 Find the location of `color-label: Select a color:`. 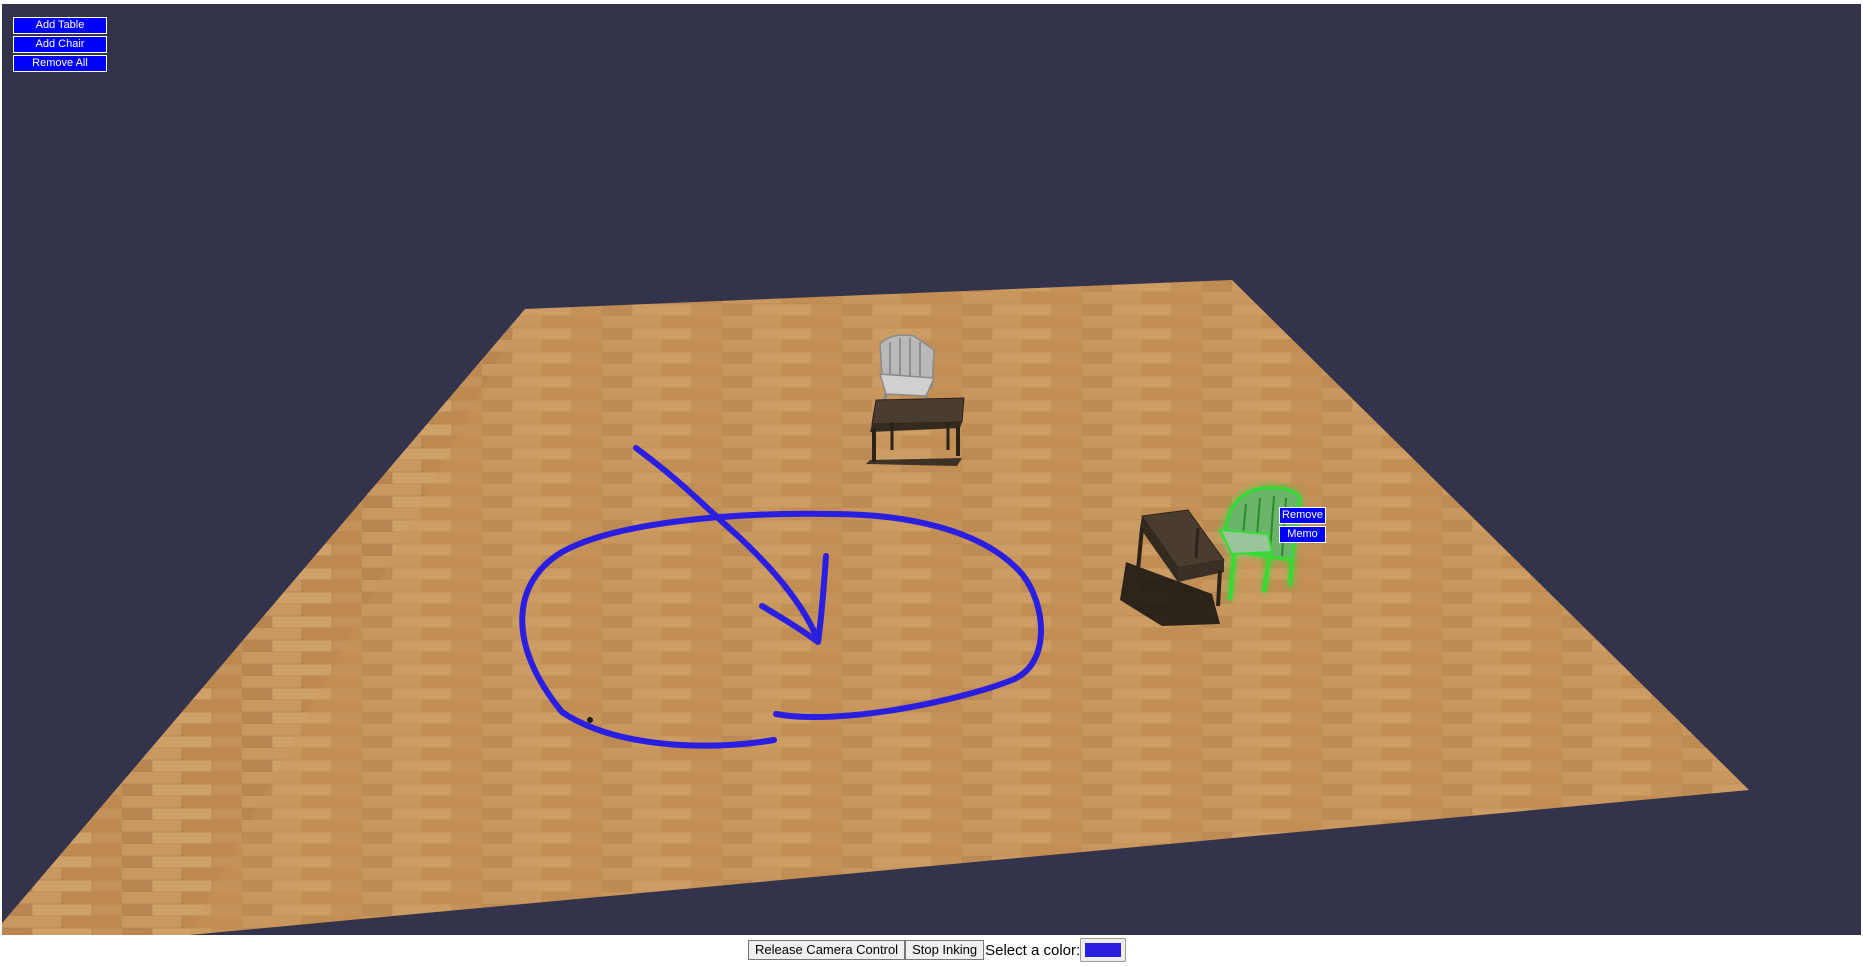

color-label: Select a color: is located at coordinates (1033, 950).